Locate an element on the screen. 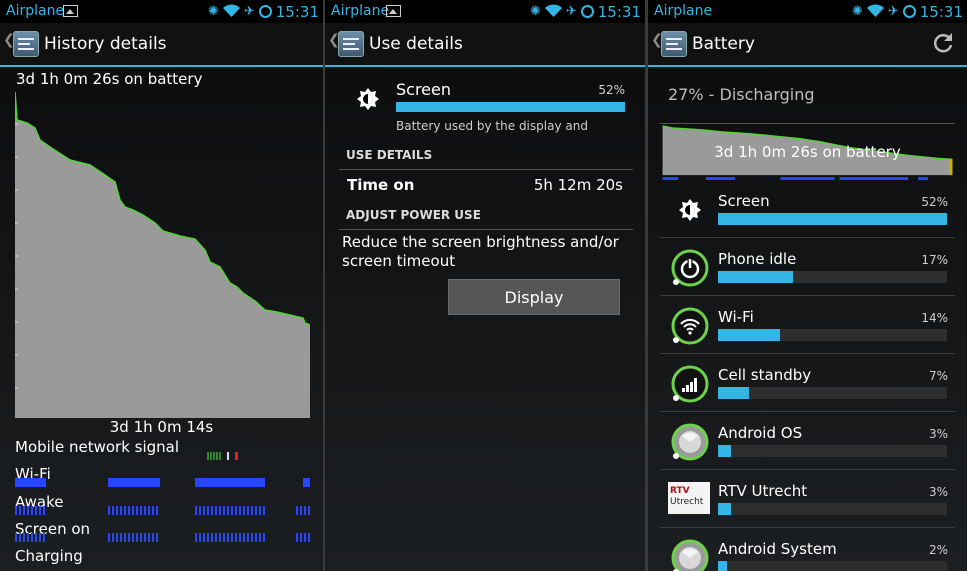 The image size is (967, 571). android-os-icon is located at coordinates (690, 442).